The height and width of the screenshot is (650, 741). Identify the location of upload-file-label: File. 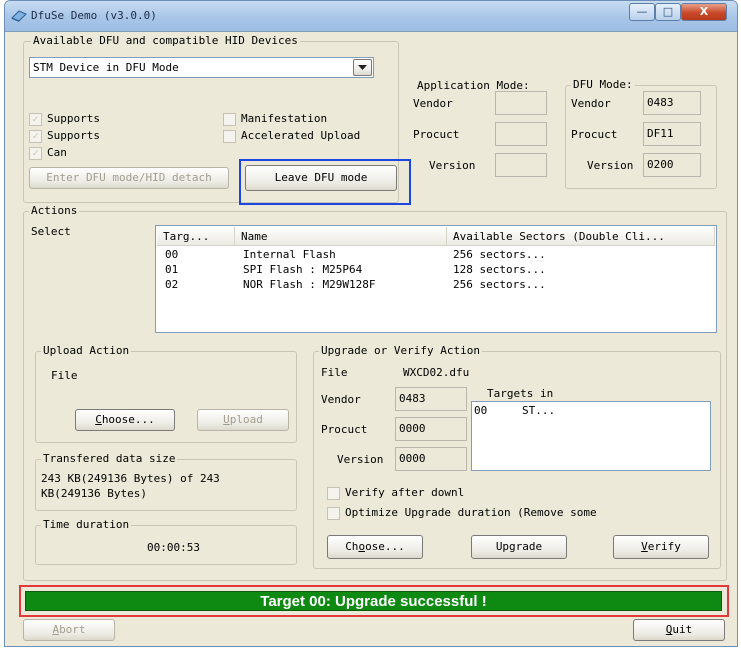
(64, 375).